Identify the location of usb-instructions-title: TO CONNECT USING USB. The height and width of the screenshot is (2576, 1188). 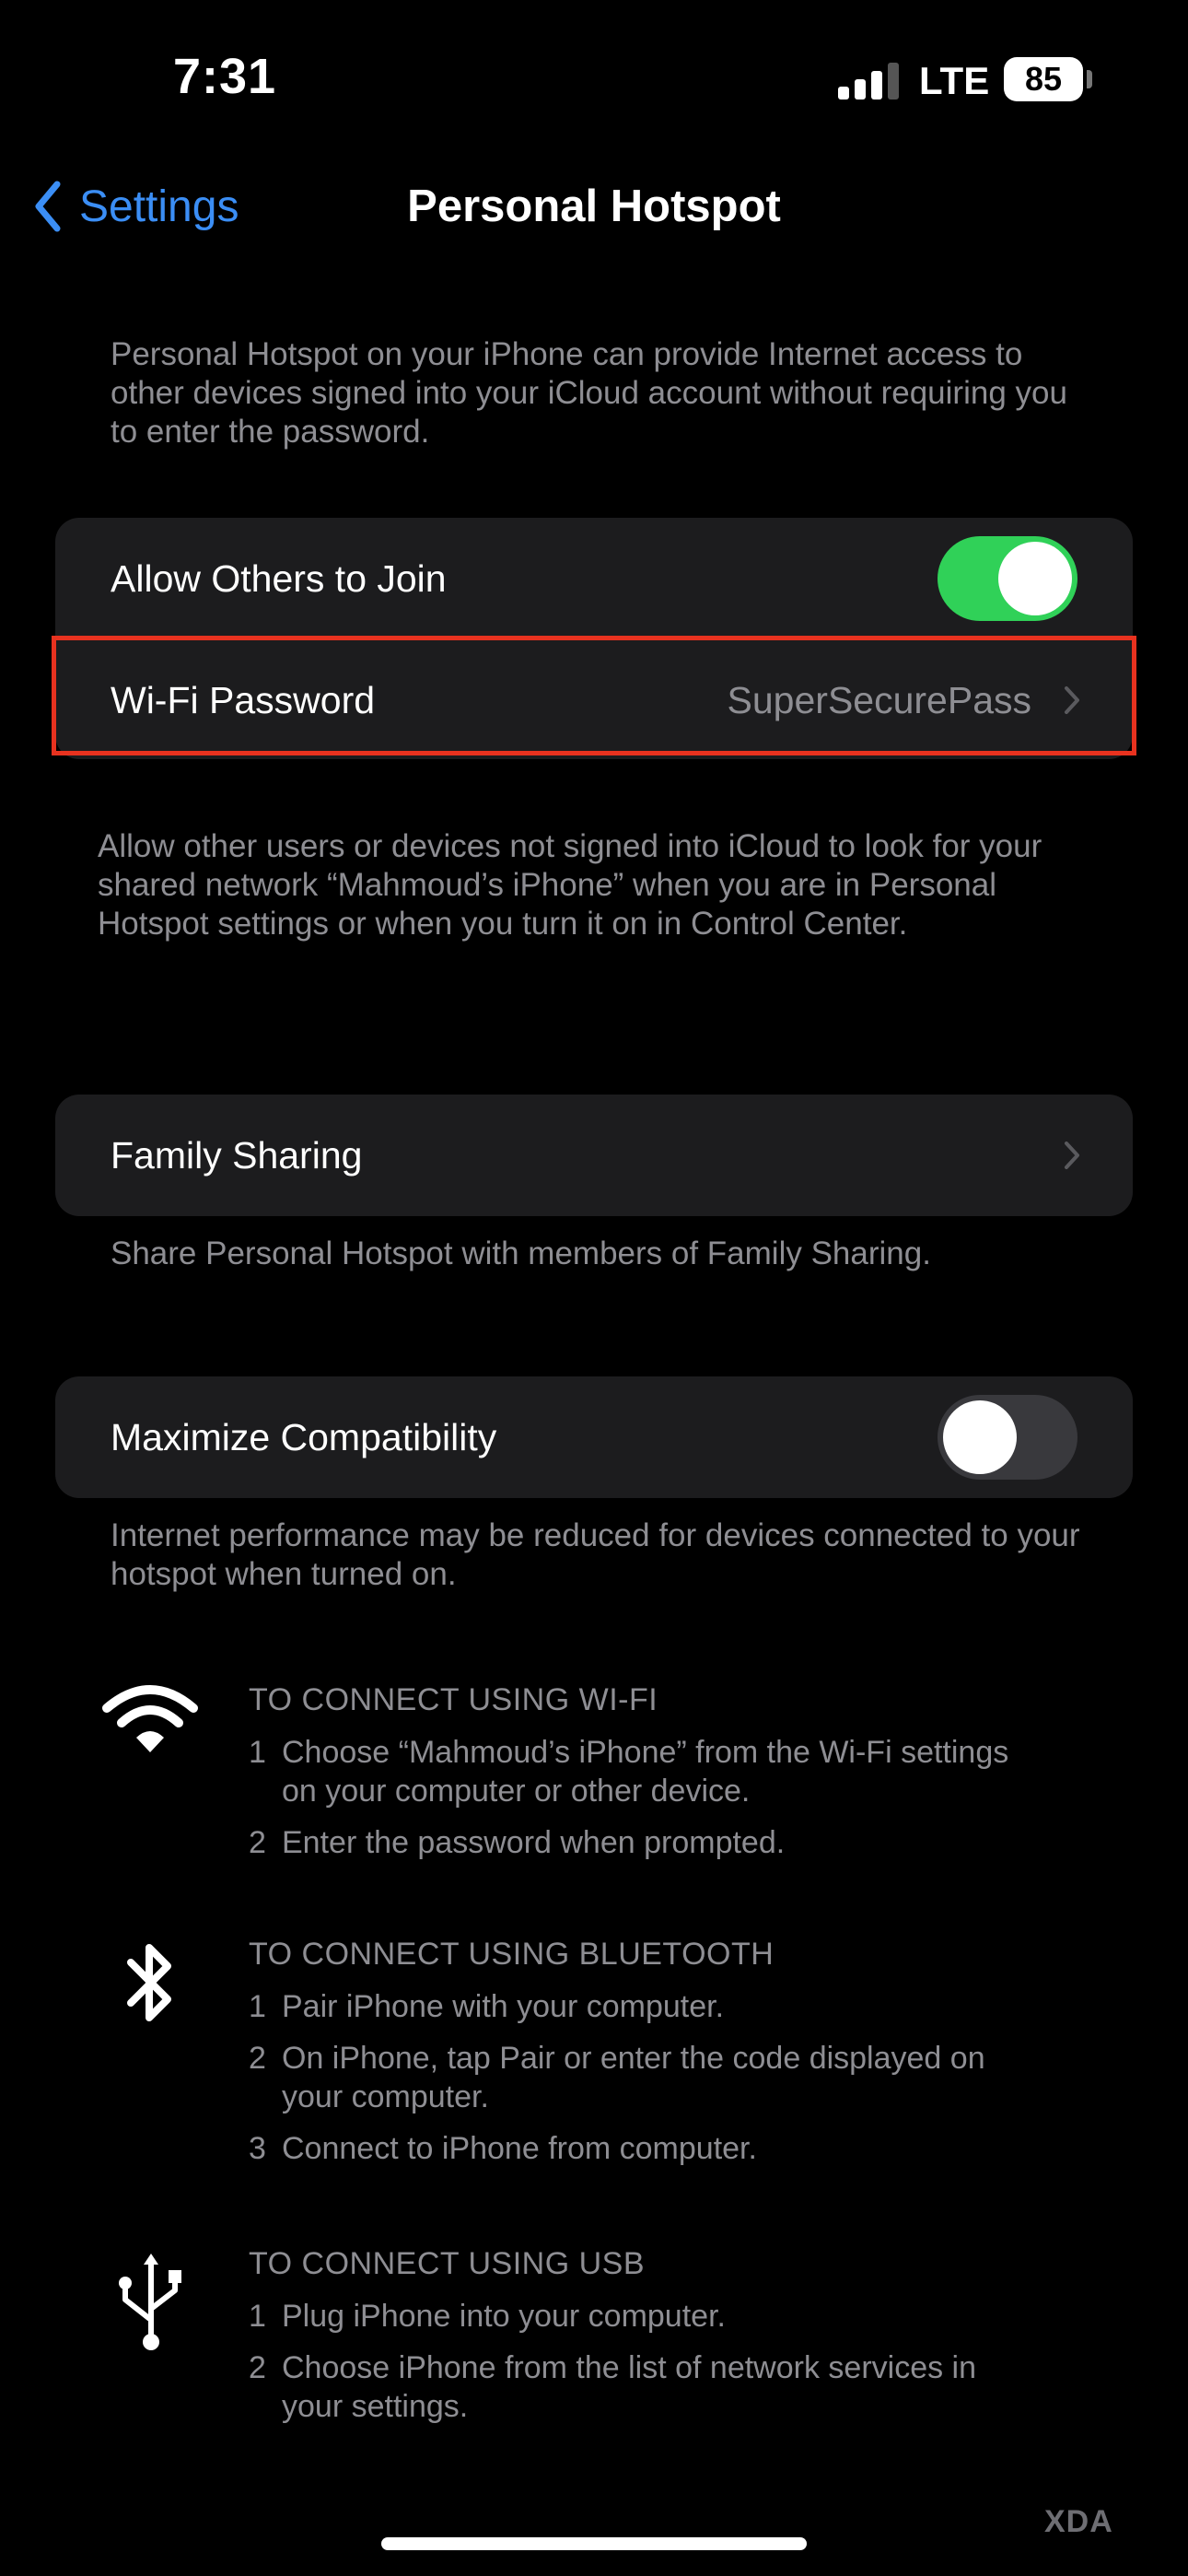
(447, 2263).